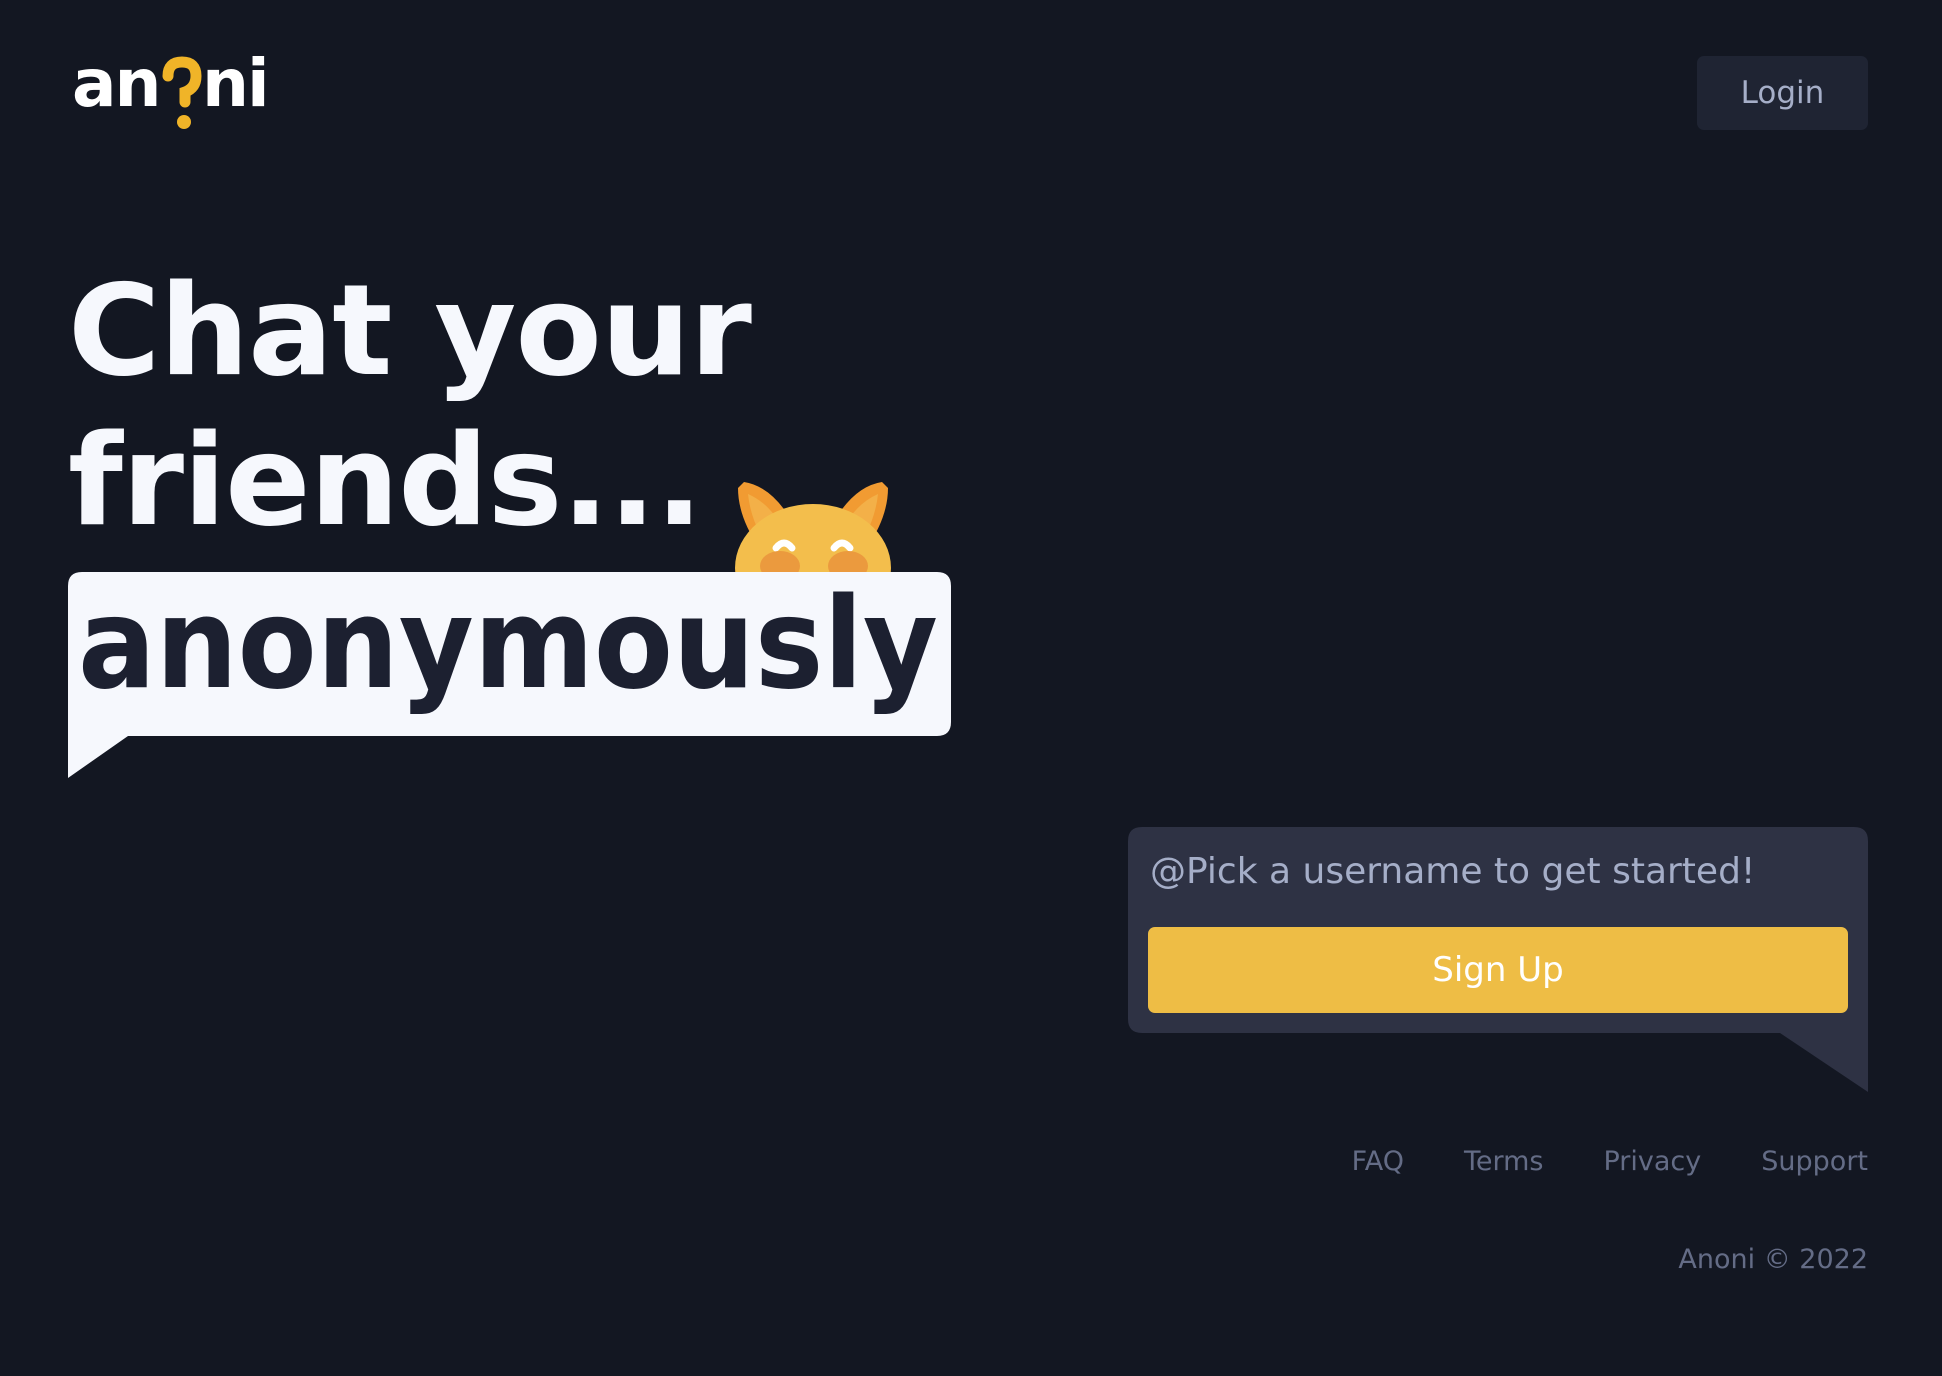 The height and width of the screenshot is (1376, 1942). Describe the element at coordinates (1495, 871) in the screenshot. I see `username-input` at that location.